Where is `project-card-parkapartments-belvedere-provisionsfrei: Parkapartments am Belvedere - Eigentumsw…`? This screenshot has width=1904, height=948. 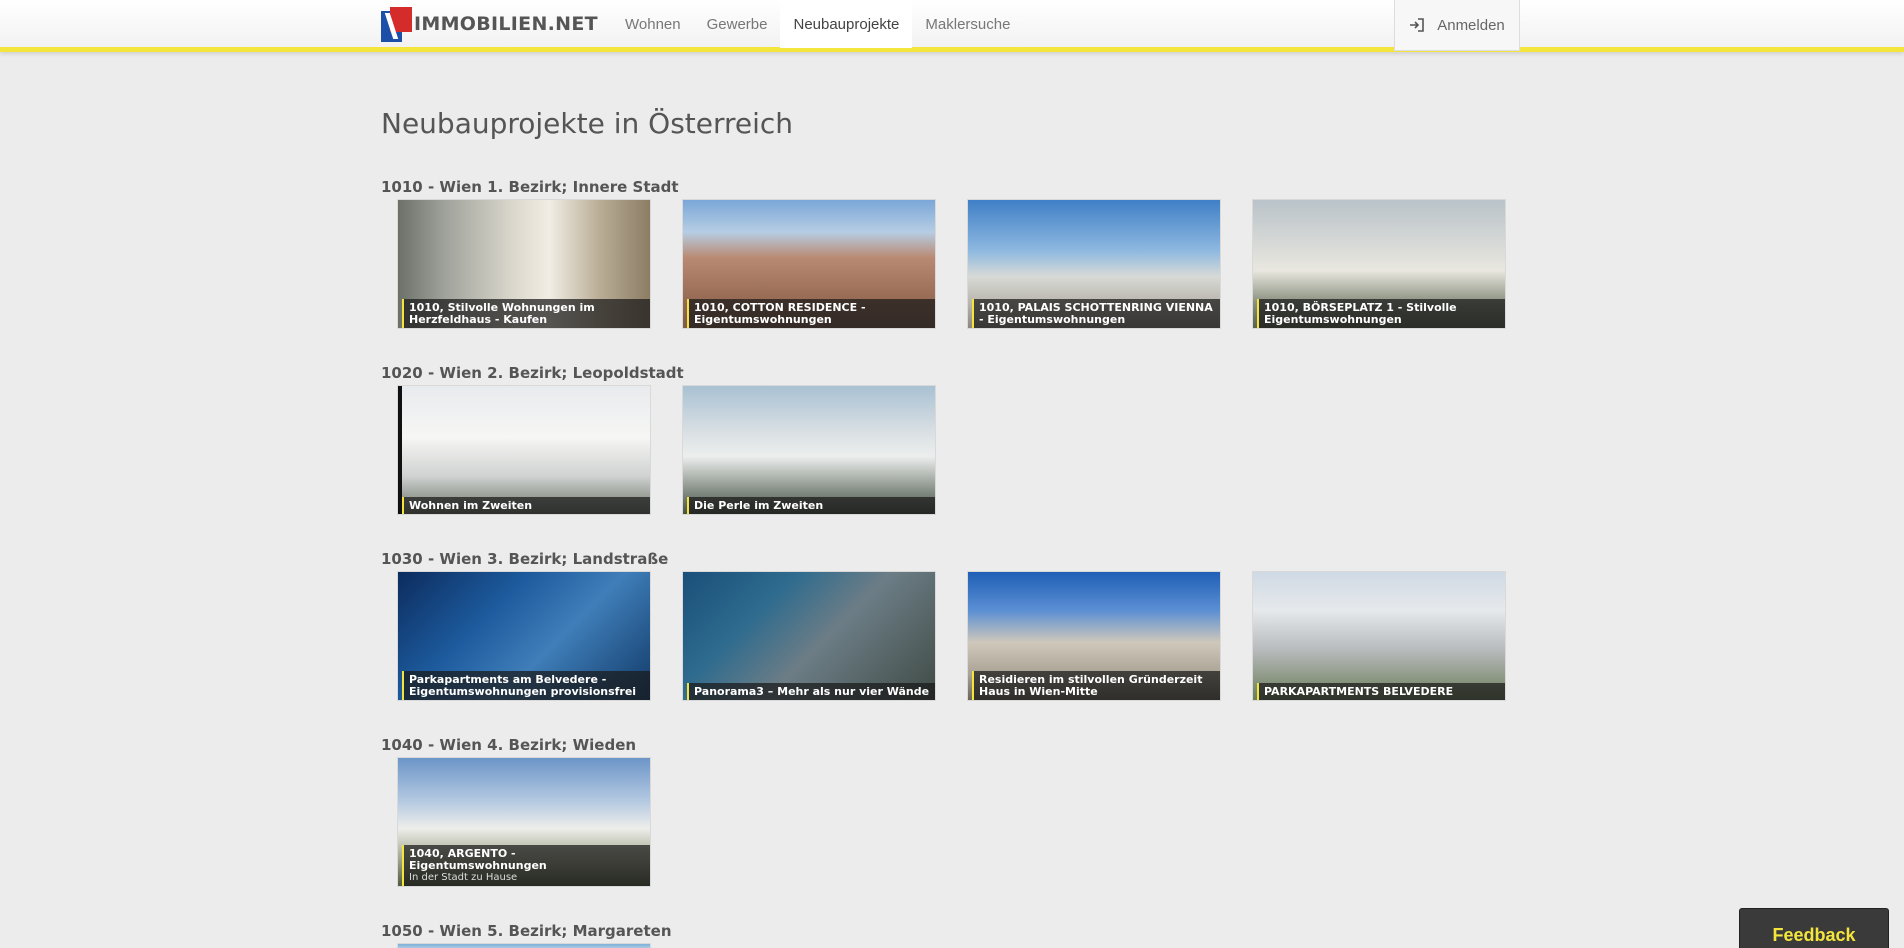
project-card-parkapartments-belvedere-provisionsfrei: Parkapartments am Belvedere - Eigentumsw… is located at coordinates (524, 636).